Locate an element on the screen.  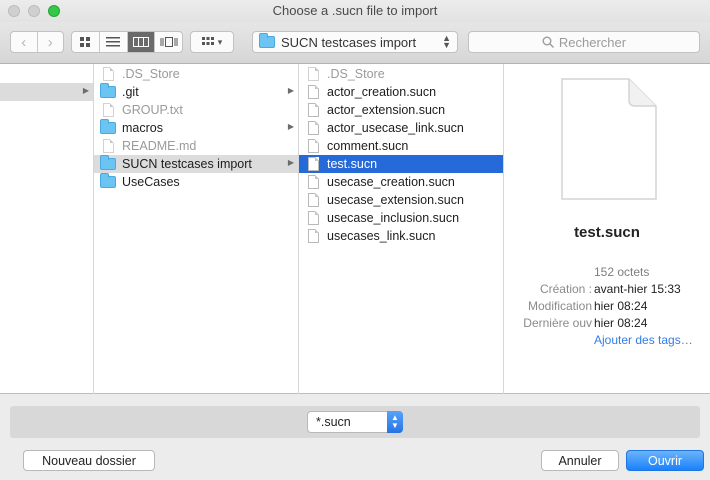
column-view-button is located at coordinates (140, 42).